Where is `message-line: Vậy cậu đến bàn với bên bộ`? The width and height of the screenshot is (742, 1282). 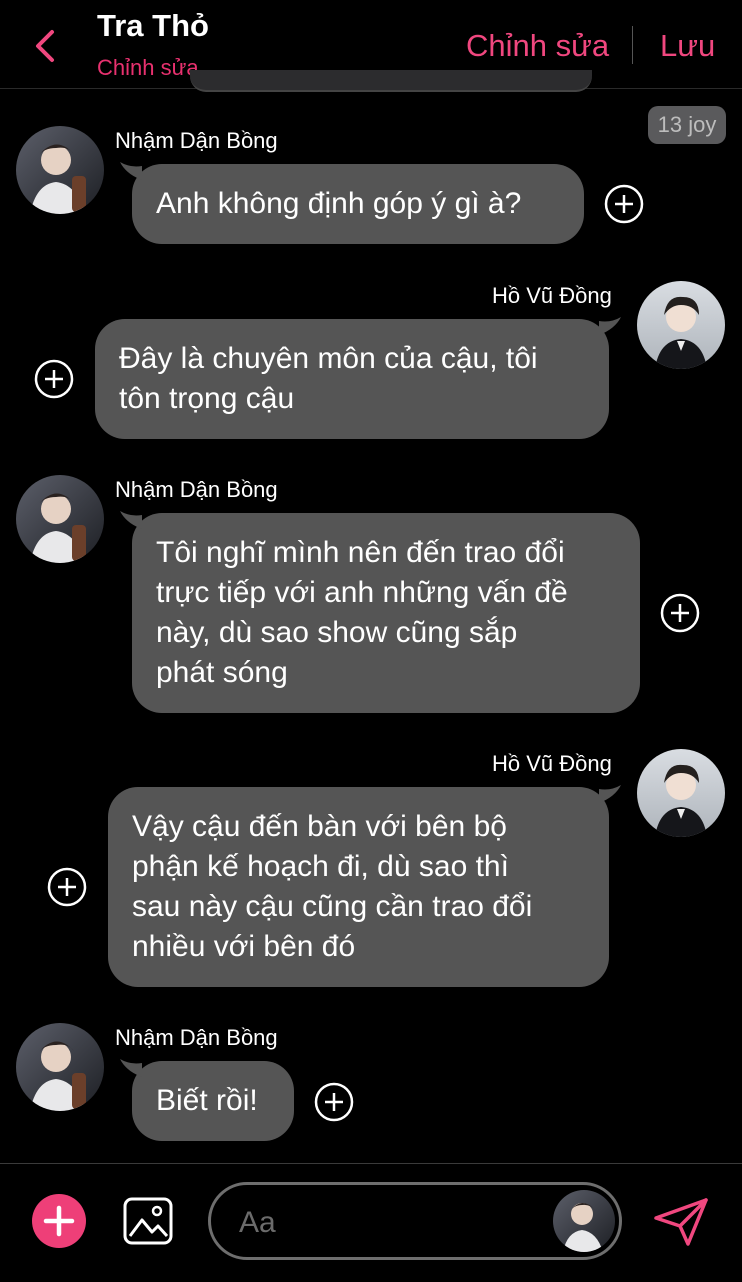 message-line: Vậy cậu đến bàn với bên bộ is located at coordinates (319, 826).